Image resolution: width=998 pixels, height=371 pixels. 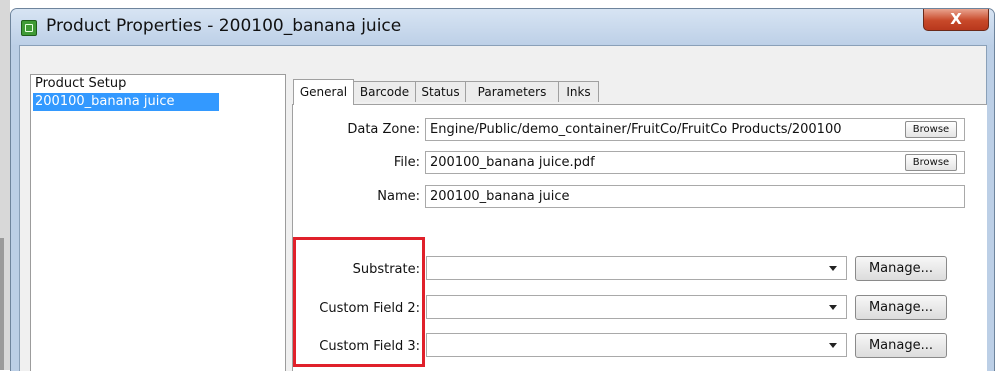 What do you see at coordinates (578, 91) in the screenshot?
I see `tab-inks: Inks` at bounding box center [578, 91].